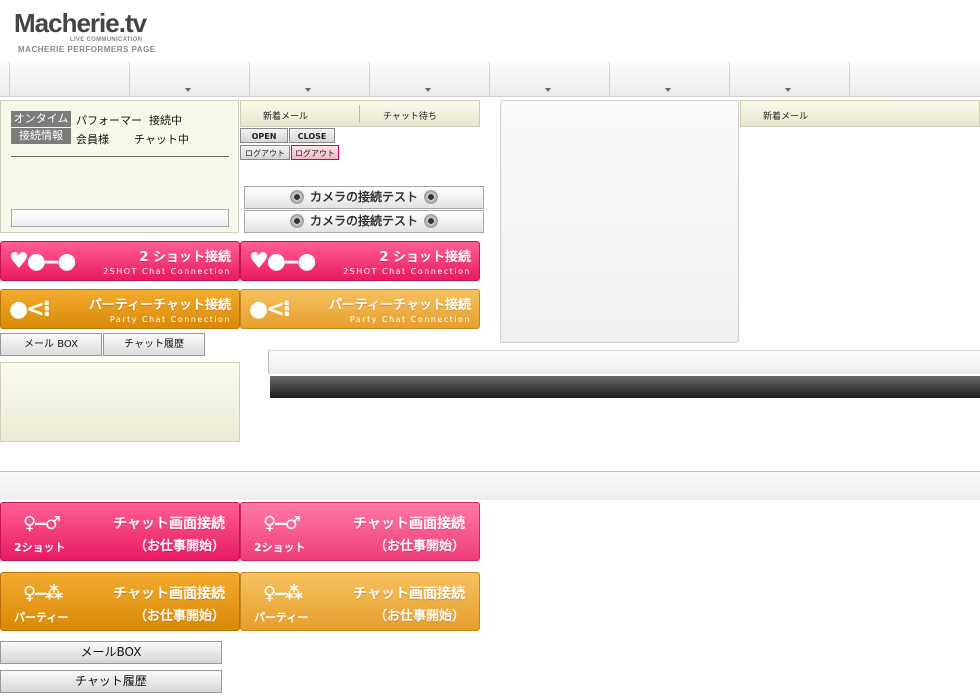  I want to click on left-tab-bar: 新着メール チャット待ち, so click(360, 113).